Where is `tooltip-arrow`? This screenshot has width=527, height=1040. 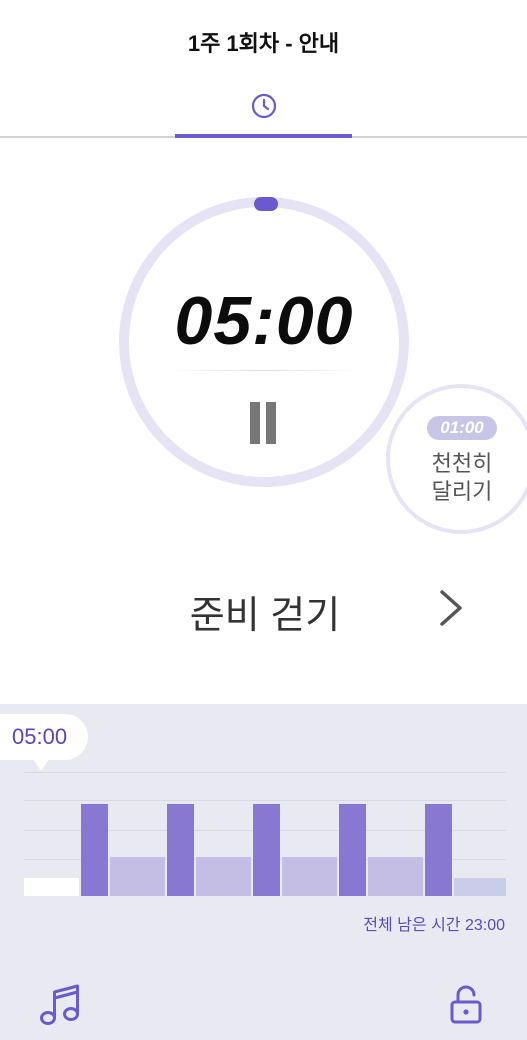
tooltip-arrow is located at coordinates (41, 765).